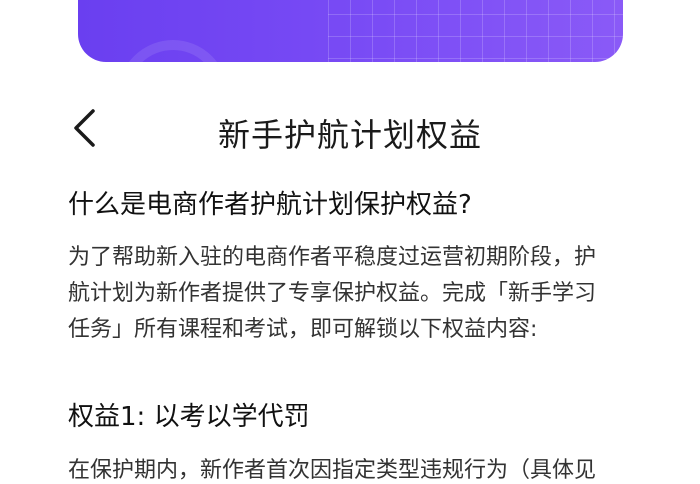  I want to click on intro-line: 为了帮助新入驻的电商作者平稳度过运营初期阶段，护, so click(332, 257).